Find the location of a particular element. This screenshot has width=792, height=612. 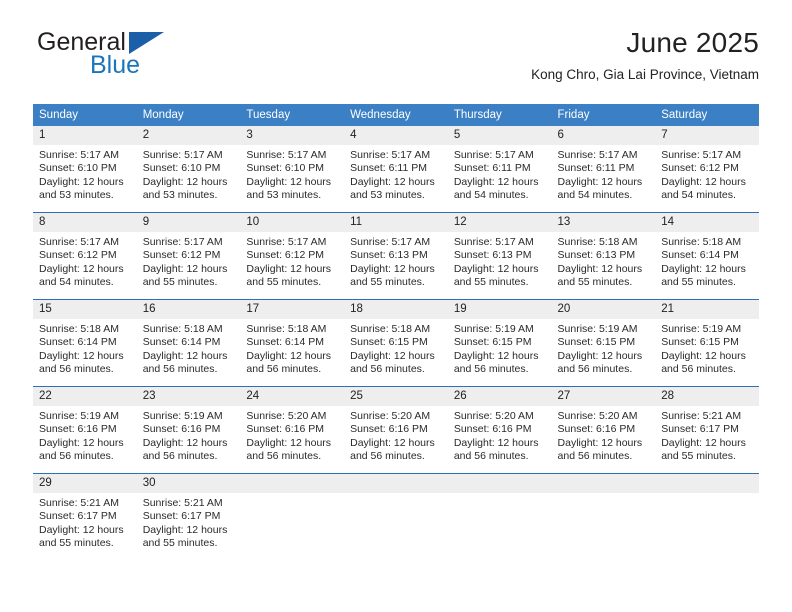

day-number: 29 is located at coordinates (85, 483).